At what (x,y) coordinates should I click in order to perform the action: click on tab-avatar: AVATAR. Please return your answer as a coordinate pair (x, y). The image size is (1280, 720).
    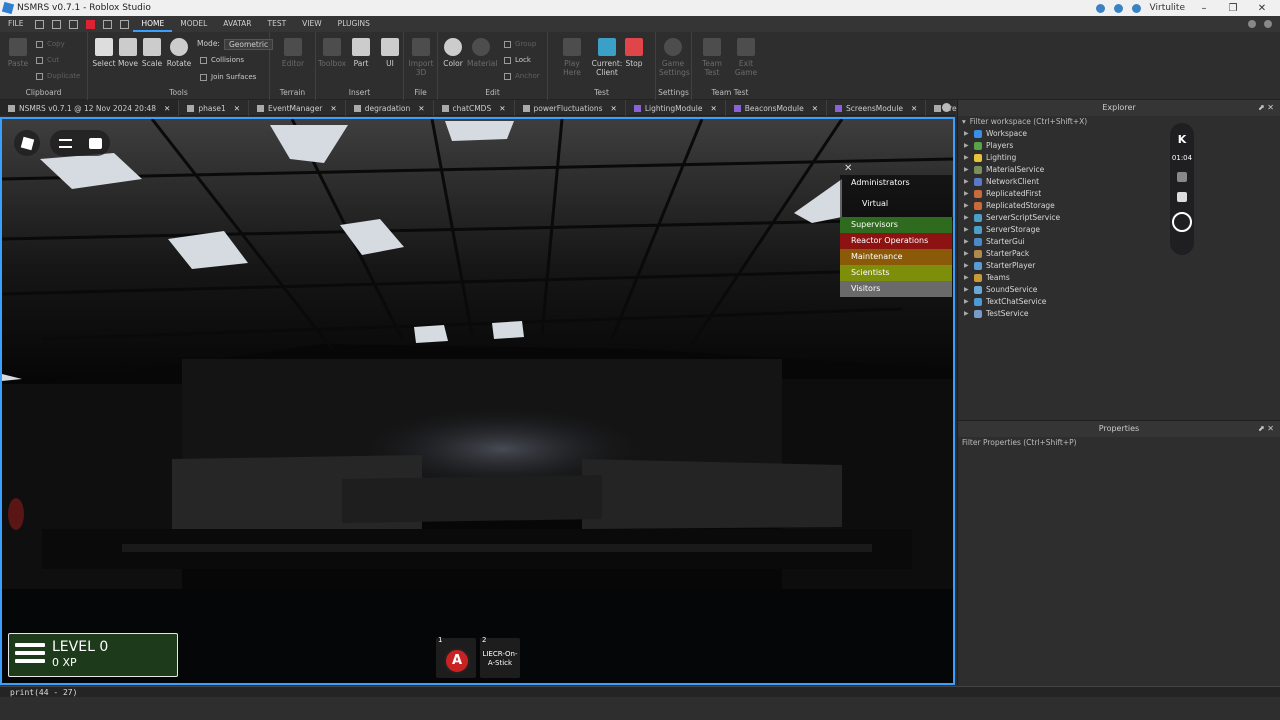
    Looking at the image, I should click on (237, 24).